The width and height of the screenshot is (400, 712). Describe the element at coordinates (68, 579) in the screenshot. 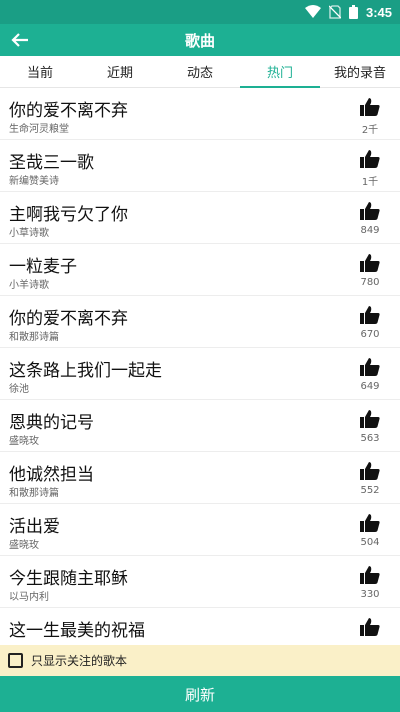

I see `song-title: 今生跟随主耶稣` at that location.